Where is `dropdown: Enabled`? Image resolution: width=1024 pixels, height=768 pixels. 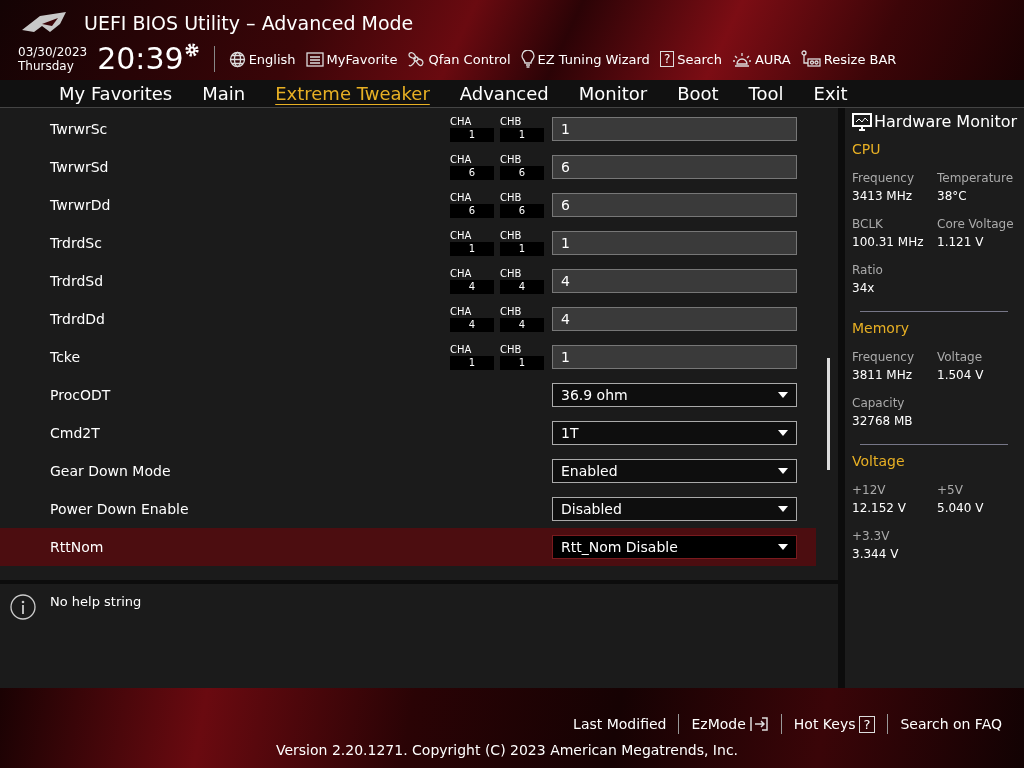
dropdown: Enabled is located at coordinates (674, 471).